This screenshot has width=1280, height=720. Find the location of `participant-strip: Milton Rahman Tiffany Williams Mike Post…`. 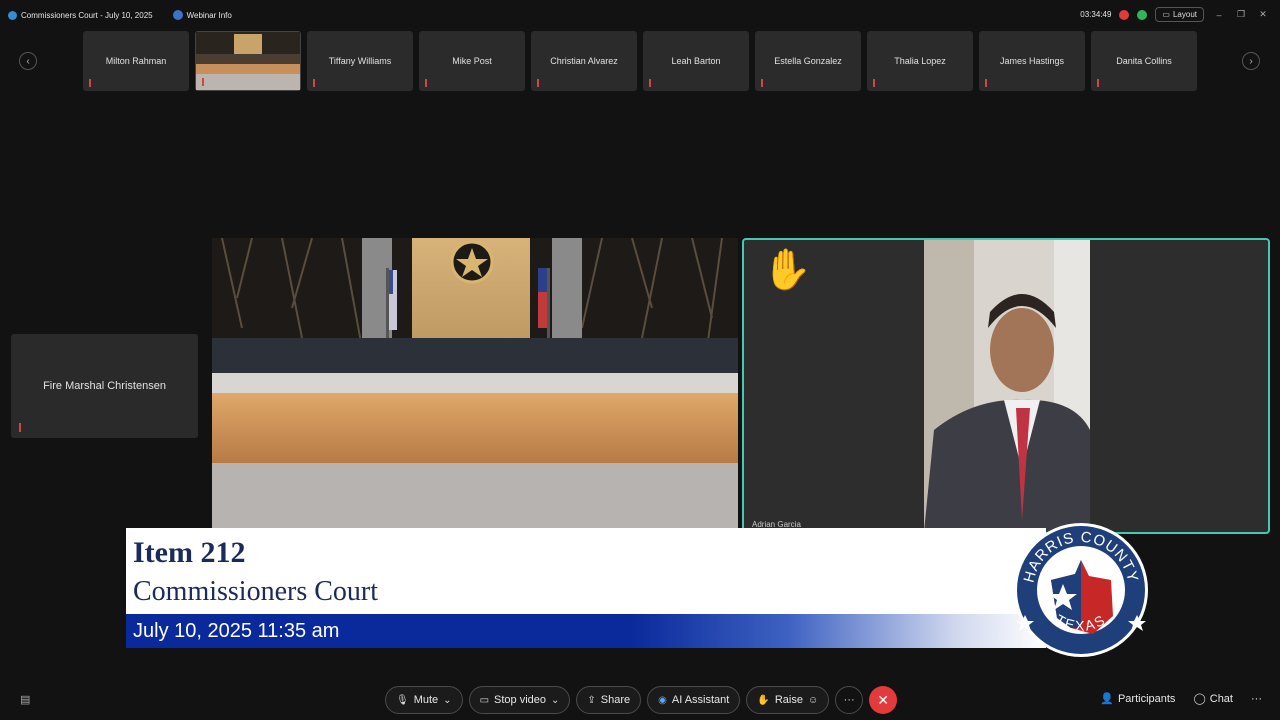

participant-strip: Milton Rahman Tiffany Williams Mike Post… is located at coordinates (640, 61).